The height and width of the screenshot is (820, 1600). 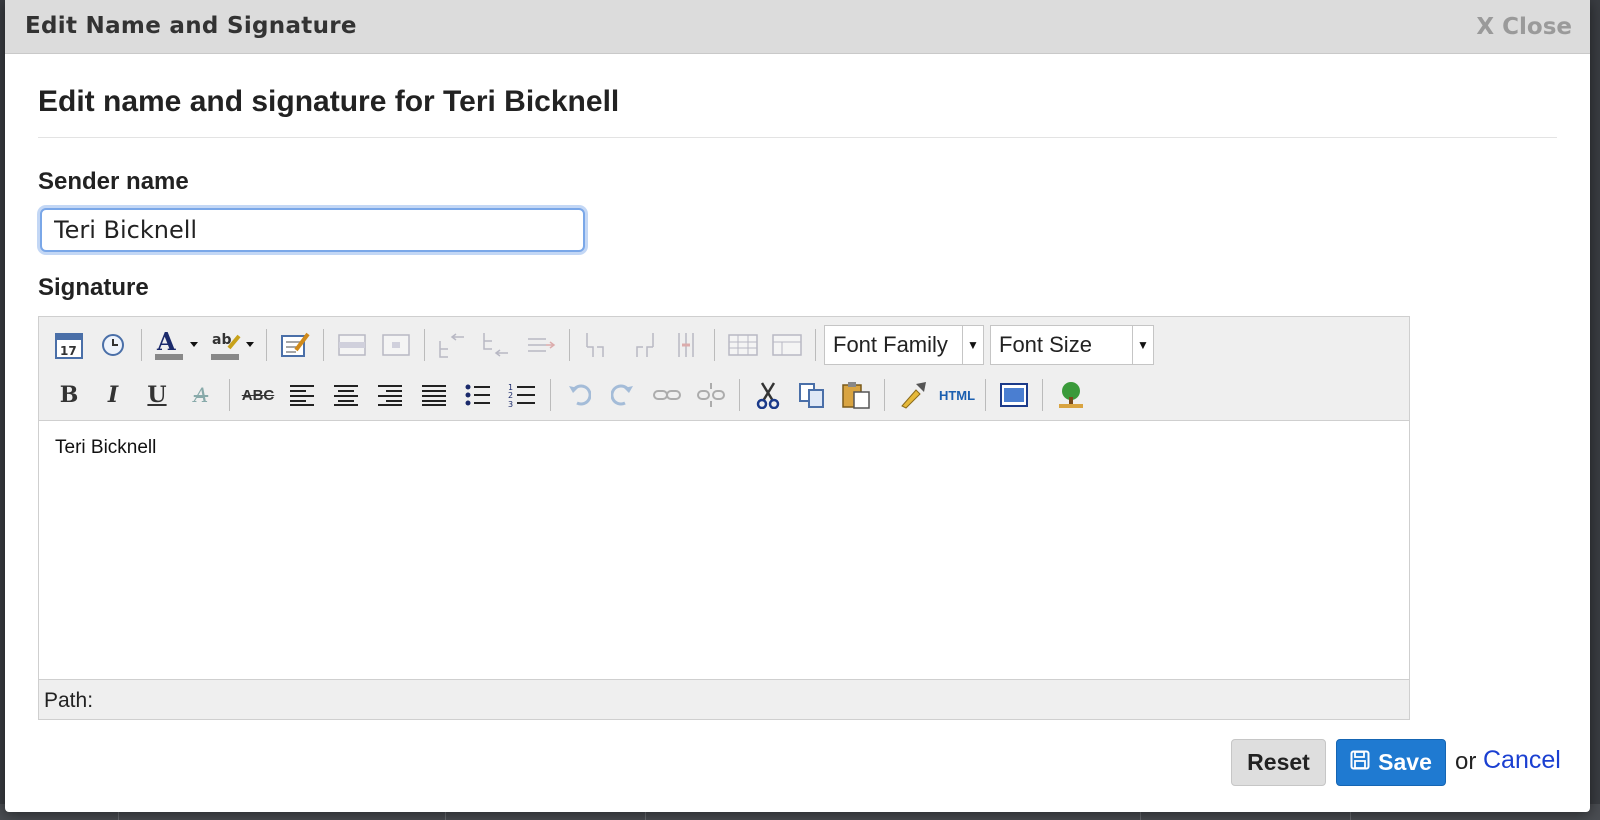 I want to click on unlink-icon, so click(x=711, y=395).